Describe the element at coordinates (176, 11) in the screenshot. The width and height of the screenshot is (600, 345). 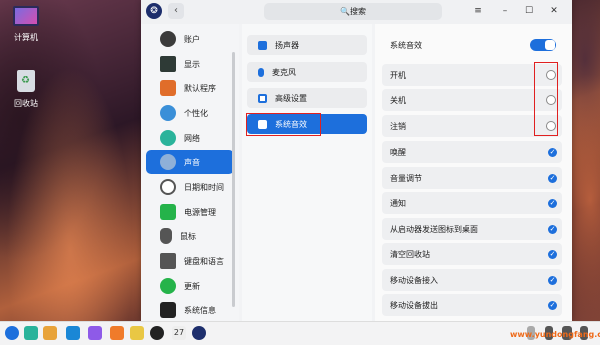
I see `back-button: ‹` at that location.